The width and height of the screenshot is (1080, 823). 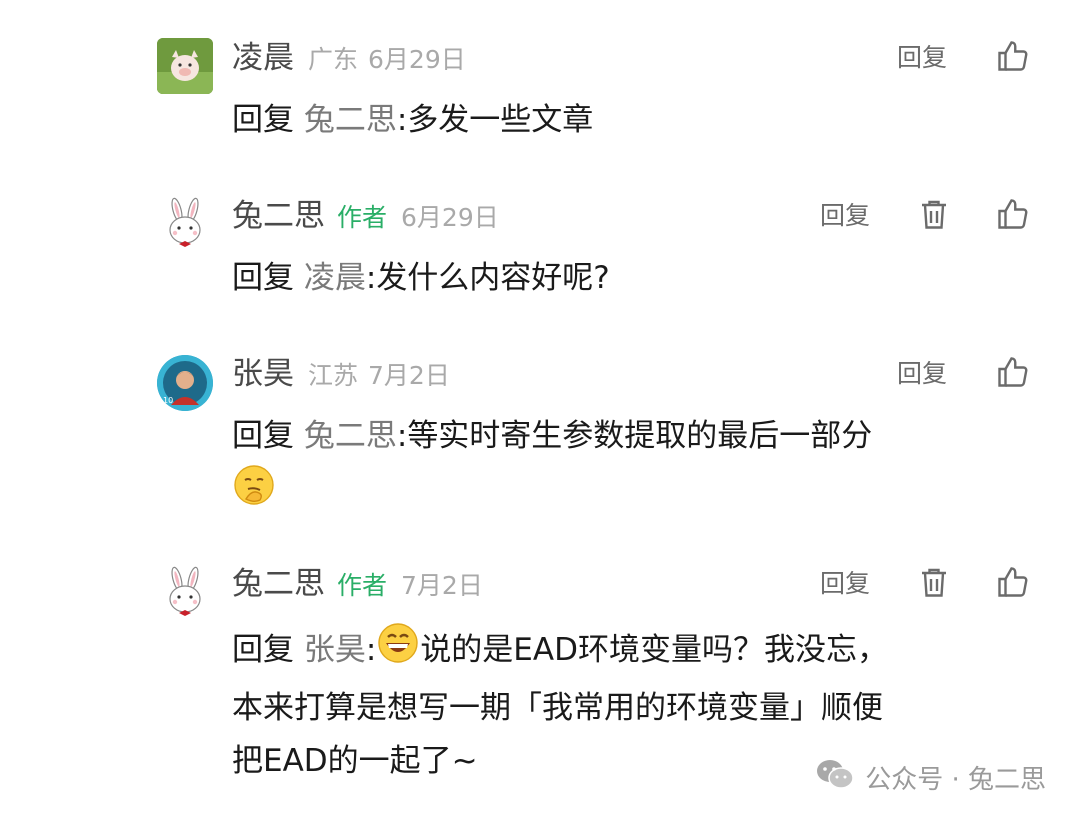 What do you see at coordinates (263, 58) in the screenshot?
I see `nickname: 凌晨` at bounding box center [263, 58].